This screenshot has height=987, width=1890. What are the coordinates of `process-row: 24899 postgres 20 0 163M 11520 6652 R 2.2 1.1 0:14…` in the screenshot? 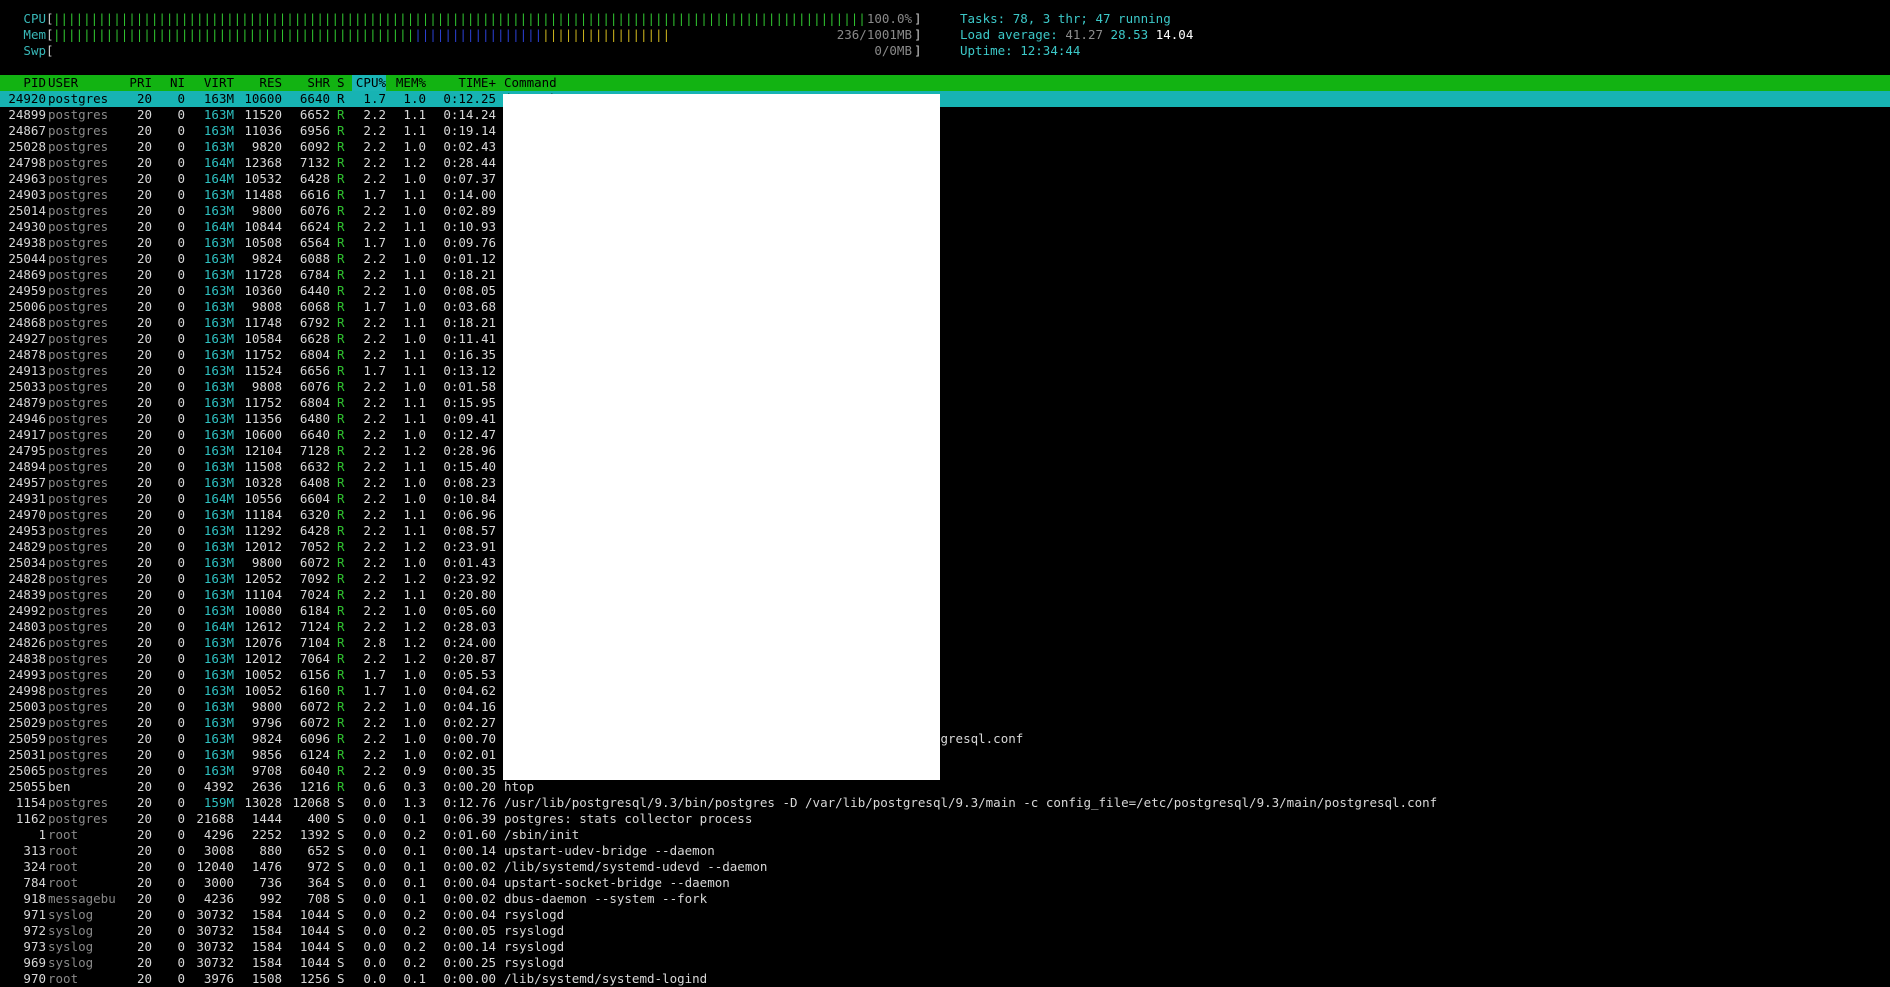 It's located at (945, 115).